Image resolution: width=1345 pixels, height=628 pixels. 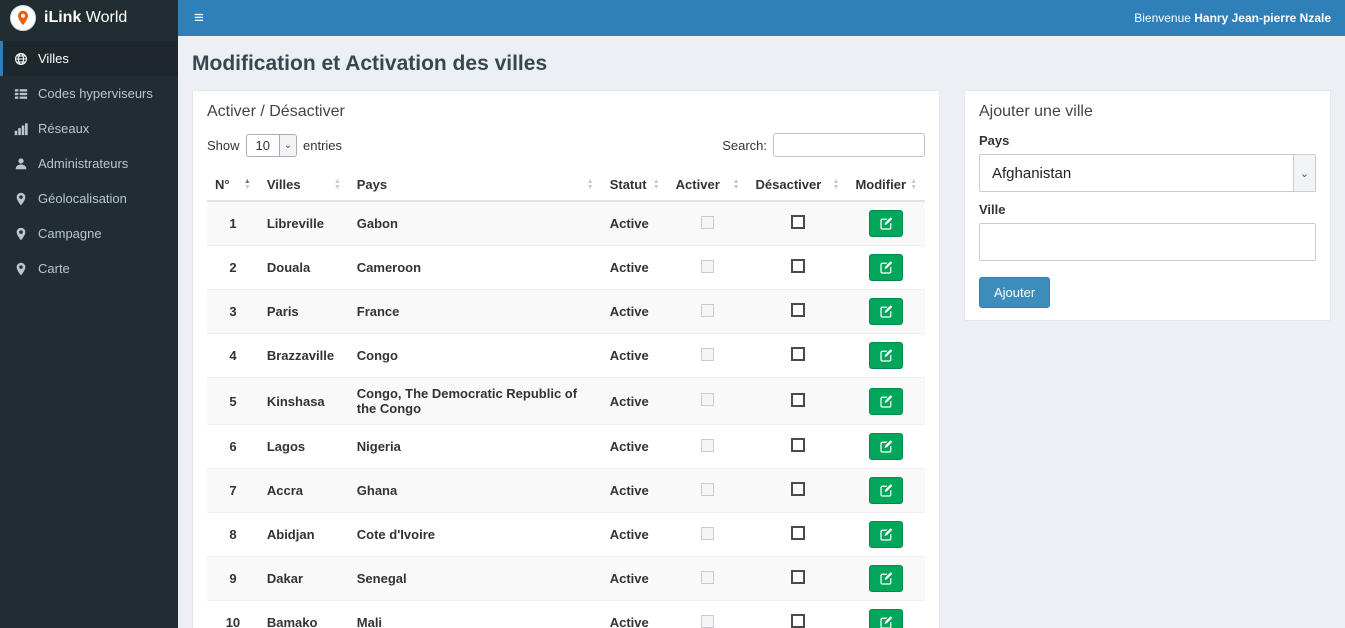 What do you see at coordinates (95, 93) in the screenshot?
I see `sidebar-item-label: Codes hyperviseurs` at bounding box center [95, 93].